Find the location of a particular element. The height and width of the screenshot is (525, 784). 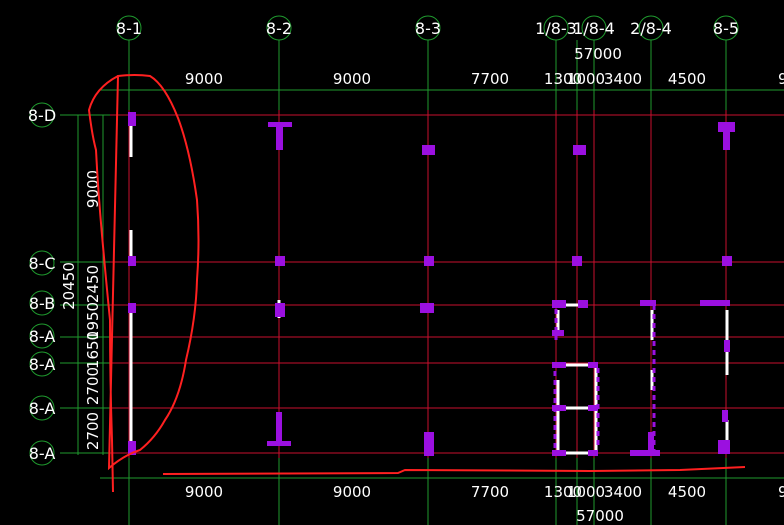

axis-bubble: 8-C is located at coordinates (42, 263).